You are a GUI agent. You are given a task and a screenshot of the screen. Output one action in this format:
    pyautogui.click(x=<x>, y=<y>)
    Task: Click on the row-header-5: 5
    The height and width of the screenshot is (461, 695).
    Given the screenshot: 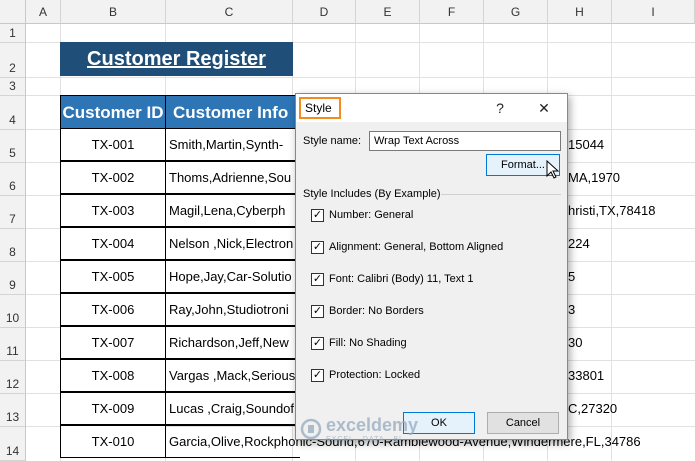 What is the action you would take?
    pyautogui.click(x=13, y=146)
    